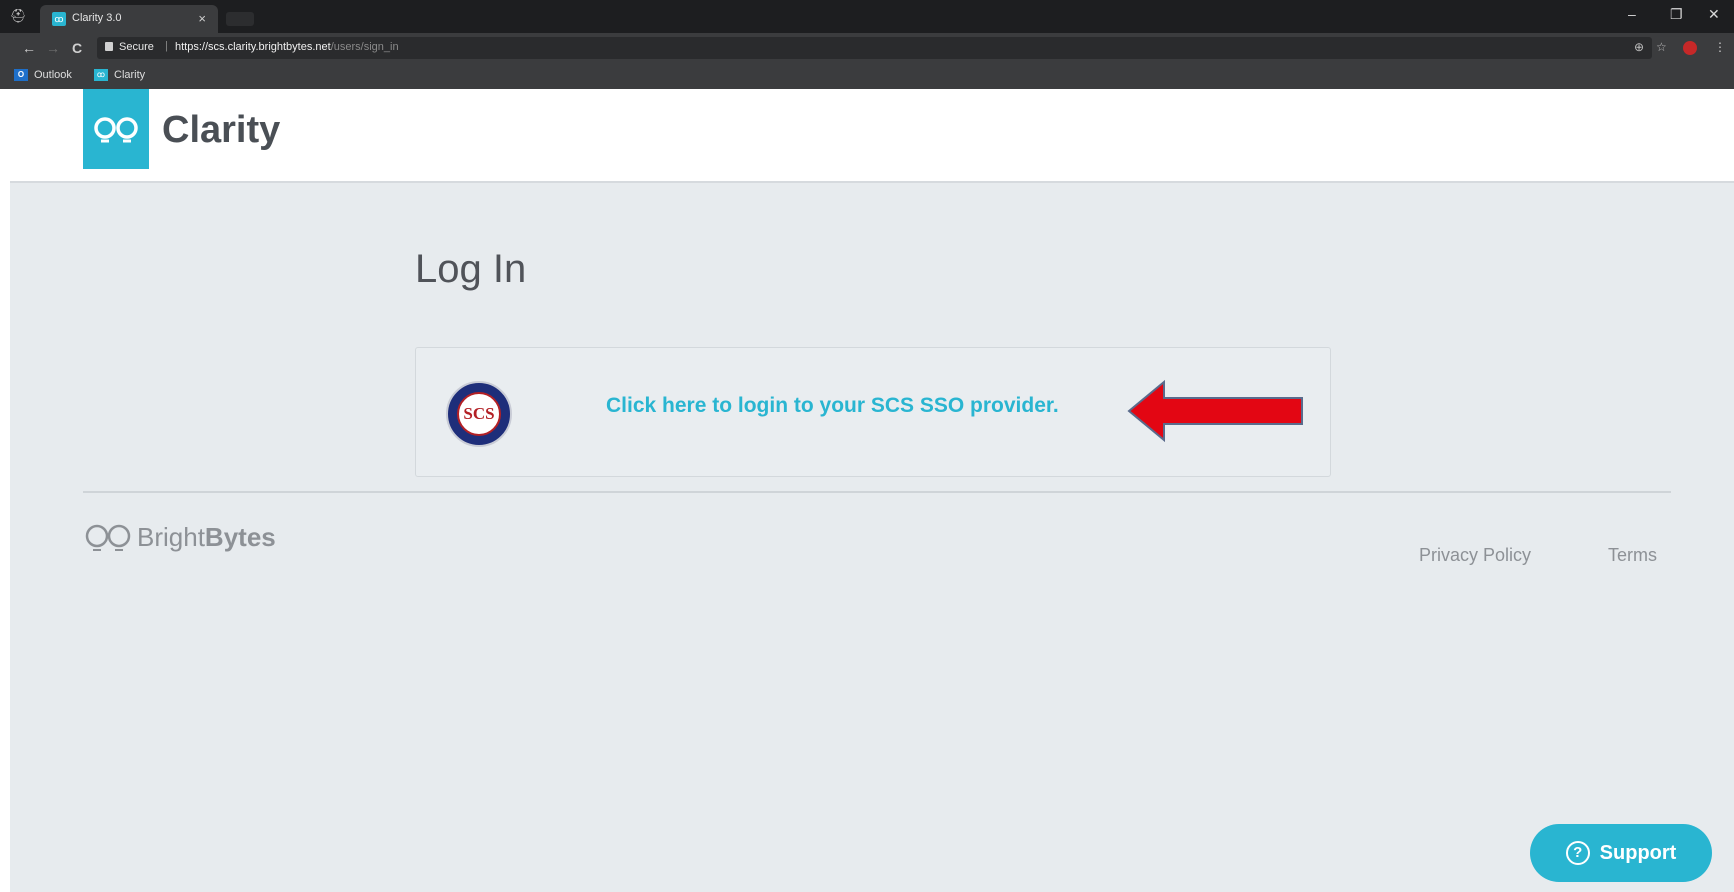 The width and height of the screenshot is (1734, 892). What do you see at coordinates (1639, 47) in the screenshot?
I see `zoom-icon: ⊕` at bounding box center [1639, 47].